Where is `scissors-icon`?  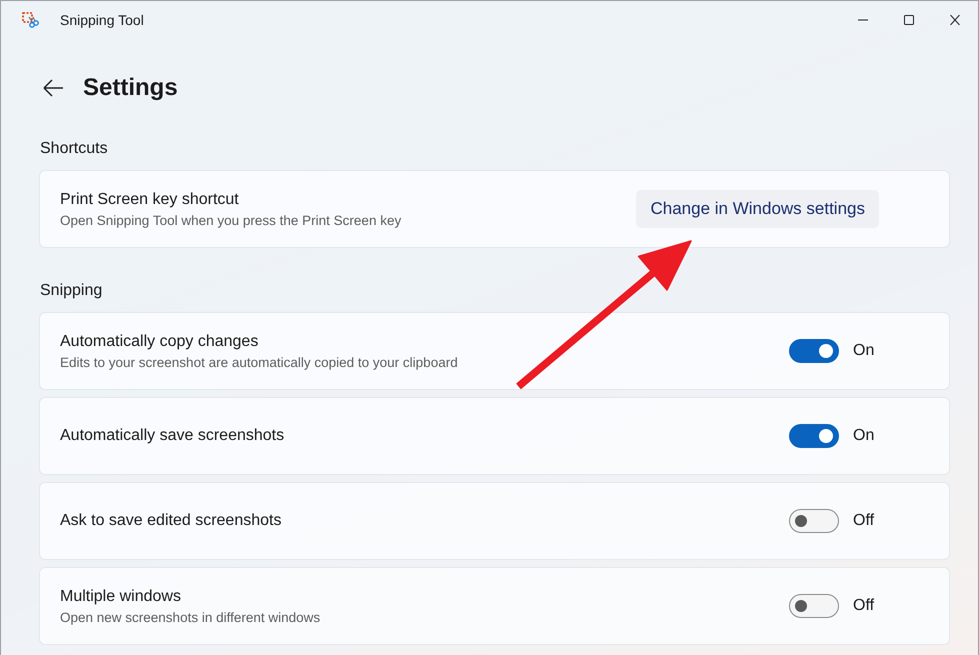
scissors-icon is located at coordinates (30, 20).